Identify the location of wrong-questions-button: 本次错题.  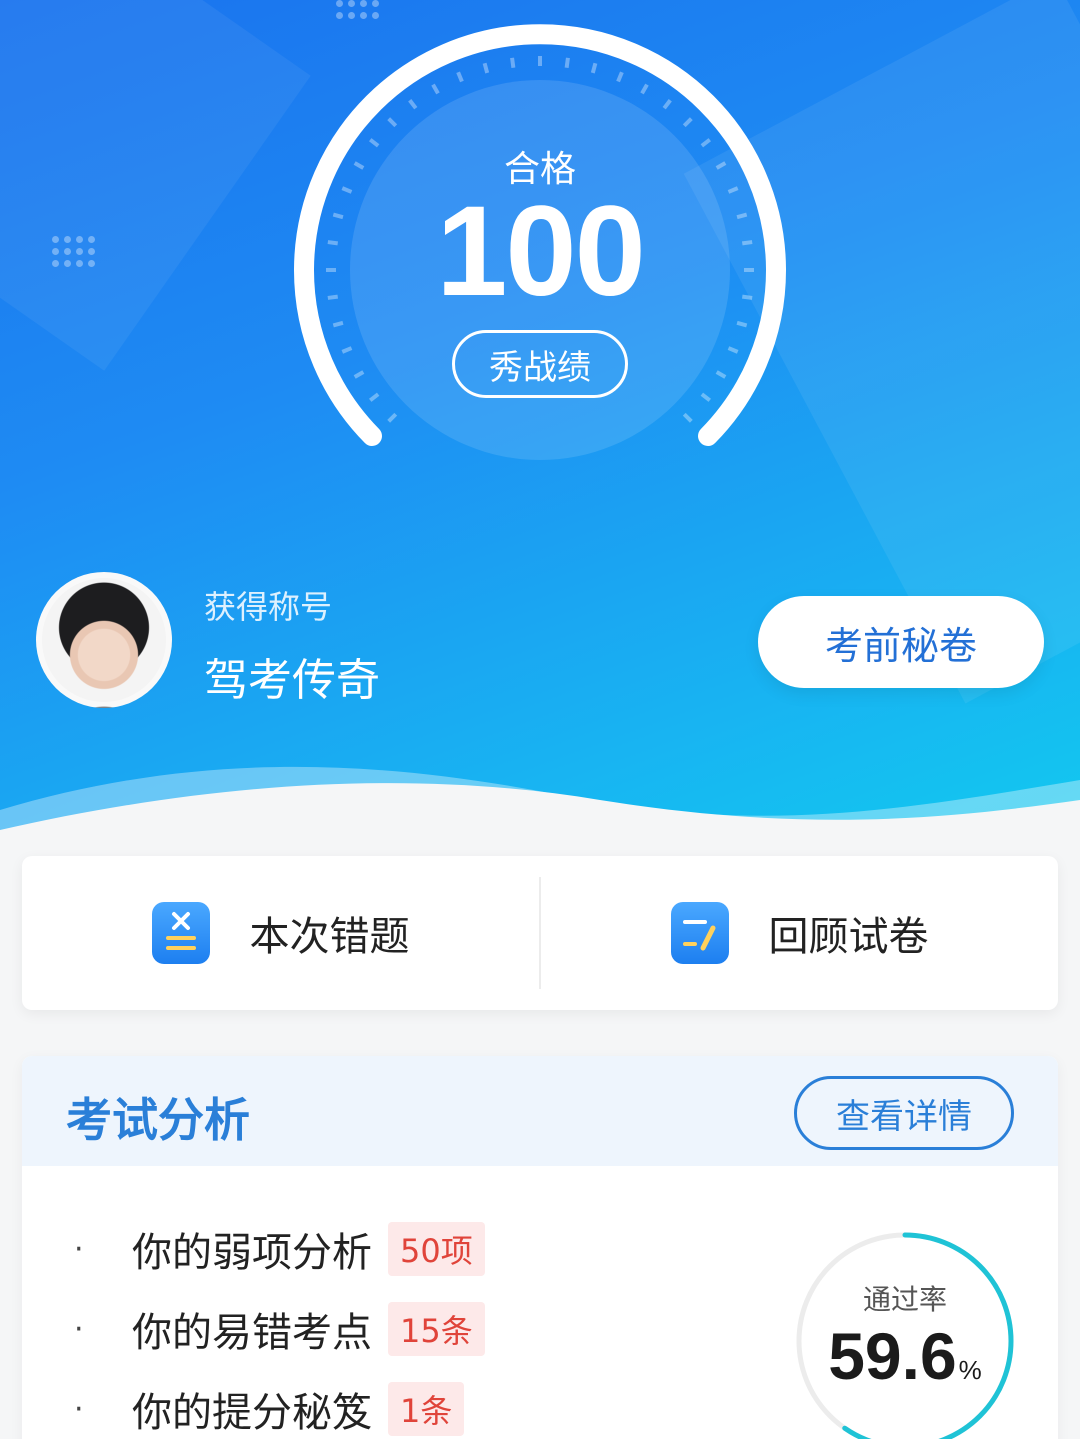
(280, 933).